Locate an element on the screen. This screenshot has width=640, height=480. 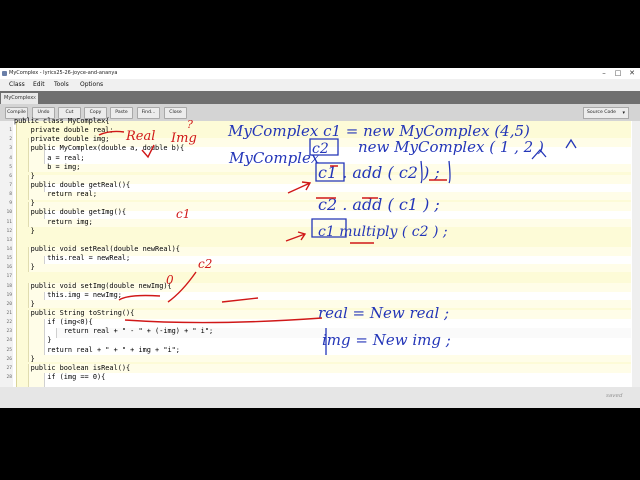
underline-newimg is located at coordinates (139, 297).